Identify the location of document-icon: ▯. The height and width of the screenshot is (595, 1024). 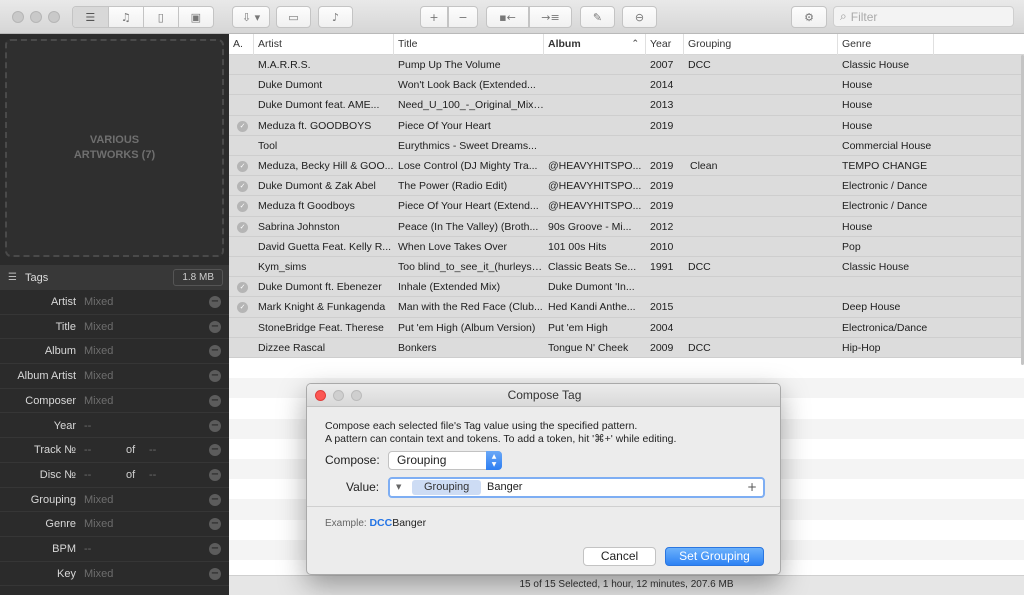
(161, 17).